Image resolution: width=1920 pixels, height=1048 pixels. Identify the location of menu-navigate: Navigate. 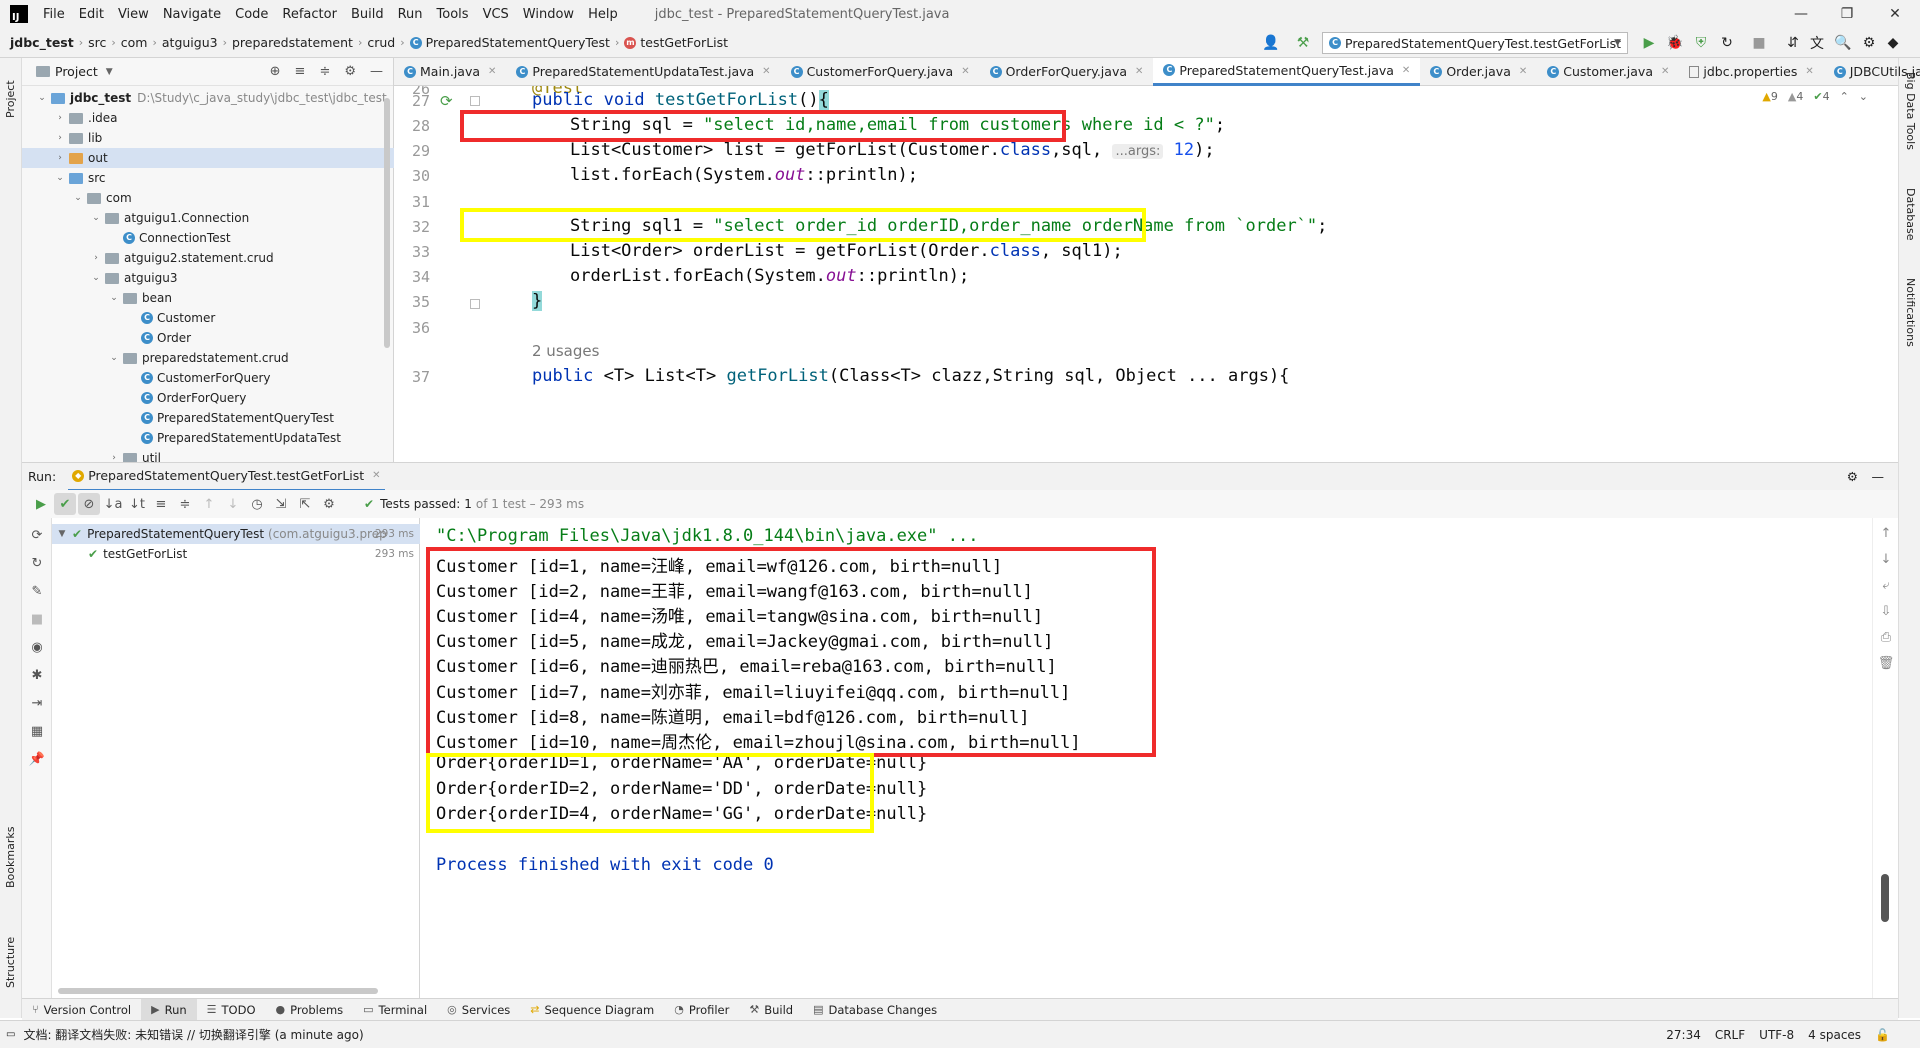
(192, 14).